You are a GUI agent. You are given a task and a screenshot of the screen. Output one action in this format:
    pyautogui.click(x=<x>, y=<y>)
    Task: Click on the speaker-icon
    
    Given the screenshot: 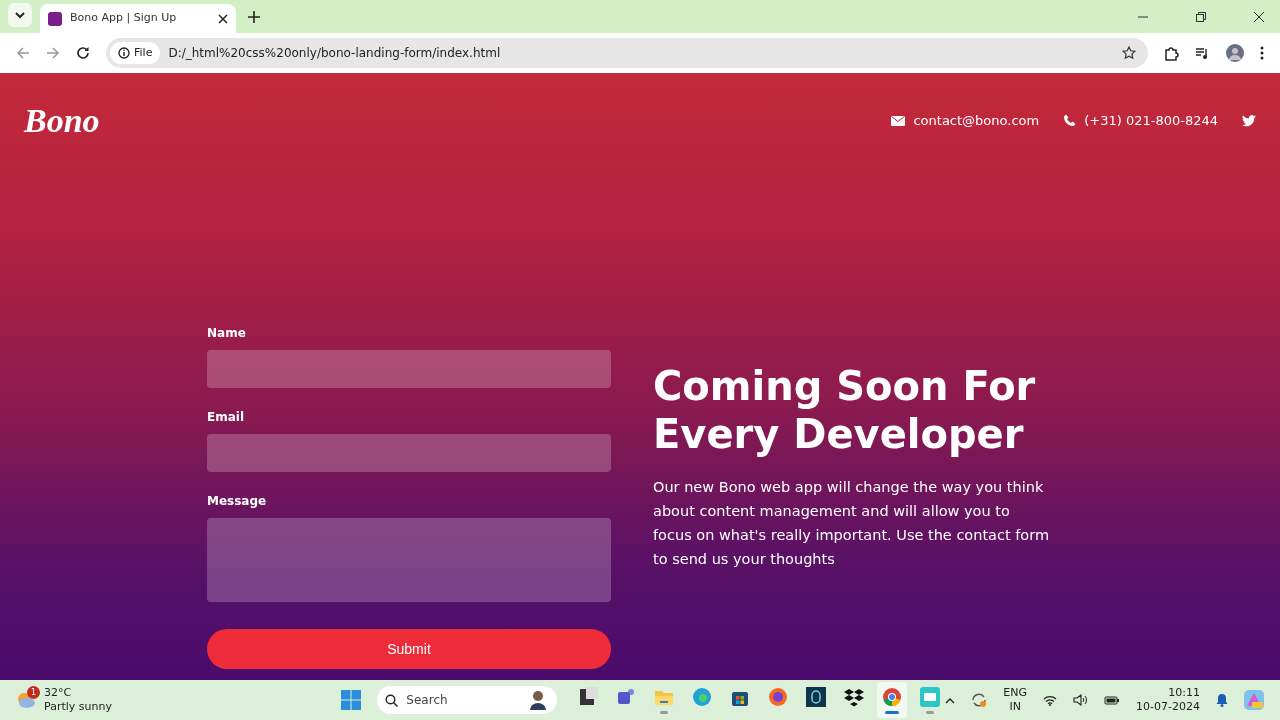 What is the action you would take?
    pyautogui.click(x=1081, y=700)
    